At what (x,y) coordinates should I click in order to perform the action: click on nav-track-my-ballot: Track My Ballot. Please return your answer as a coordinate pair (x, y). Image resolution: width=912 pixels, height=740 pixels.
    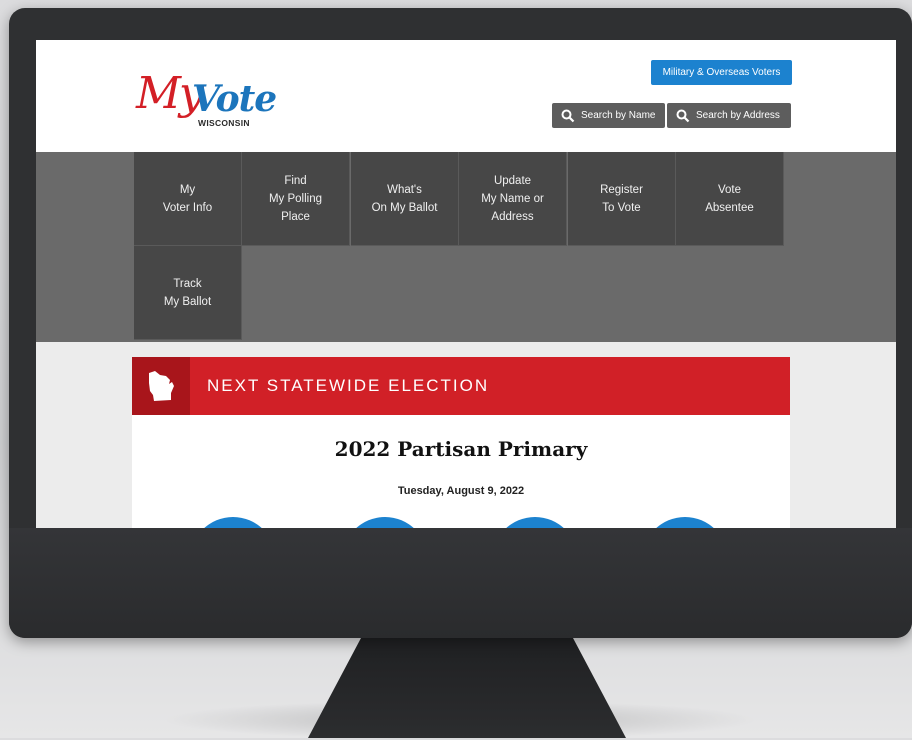
    Looking at the image, I should click on (188, 293).